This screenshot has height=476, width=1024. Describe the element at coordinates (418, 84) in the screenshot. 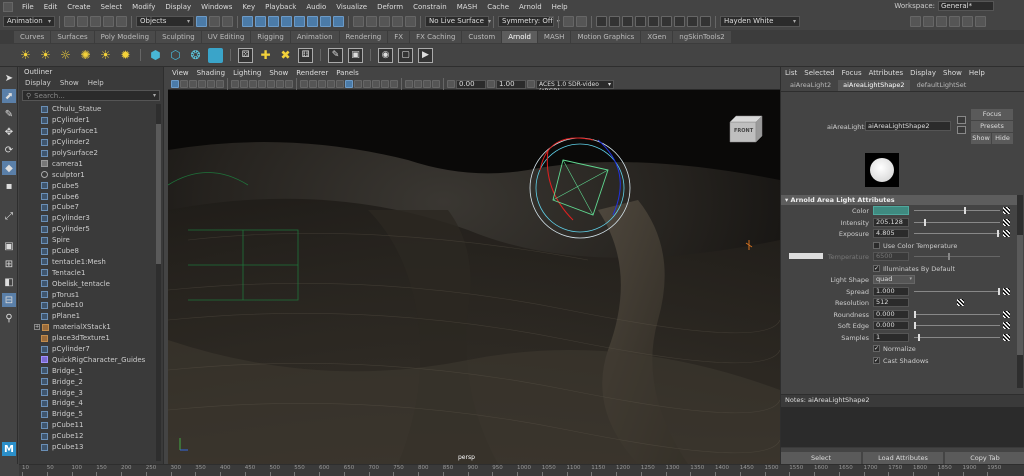

I see `xray-icon` at that location.